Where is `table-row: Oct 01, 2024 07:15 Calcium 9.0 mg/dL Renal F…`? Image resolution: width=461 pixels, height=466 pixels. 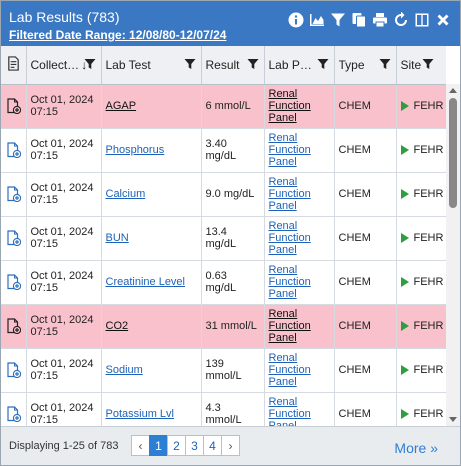 table-row: Oct 01, 2024 07:15 Calcium 9.0 mg/dL Renal F… is located at coordinates (223, 194).